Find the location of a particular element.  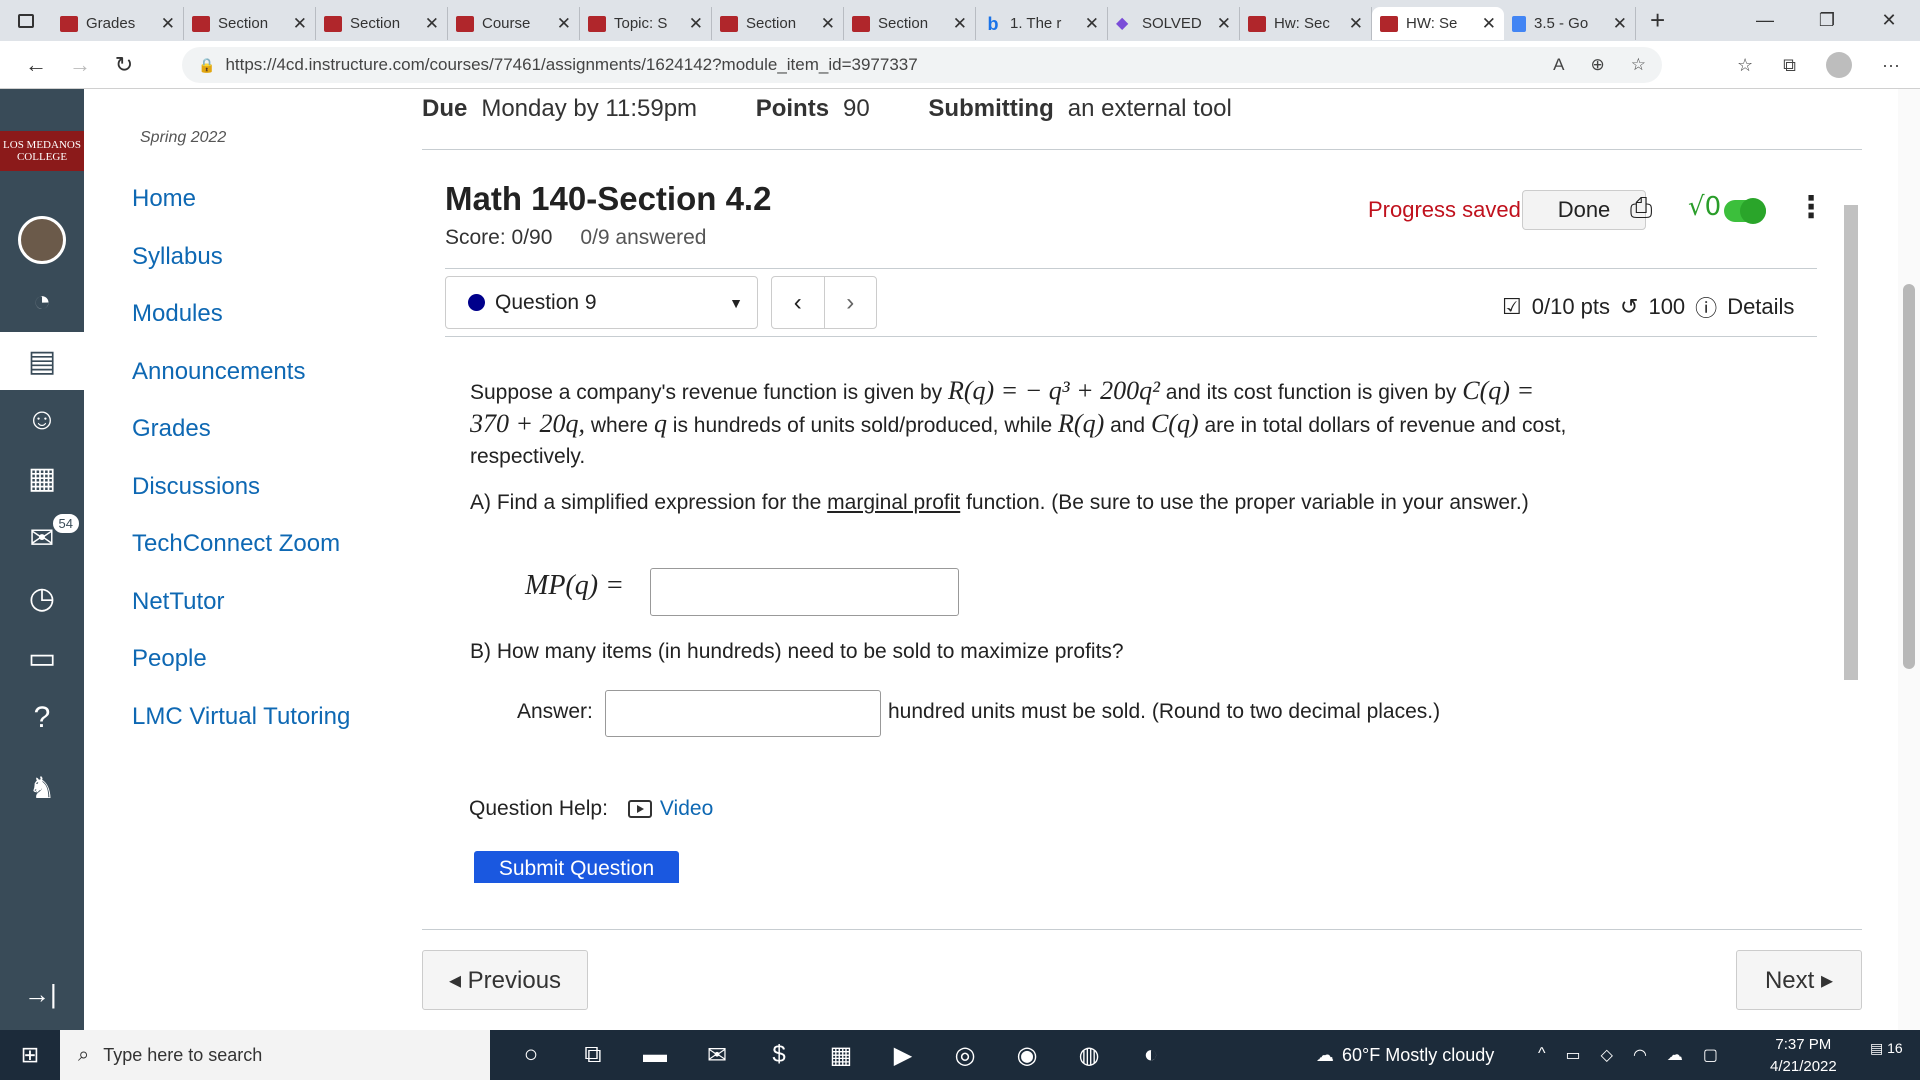

tab-actions-icon is located at coordinates (26, 20).